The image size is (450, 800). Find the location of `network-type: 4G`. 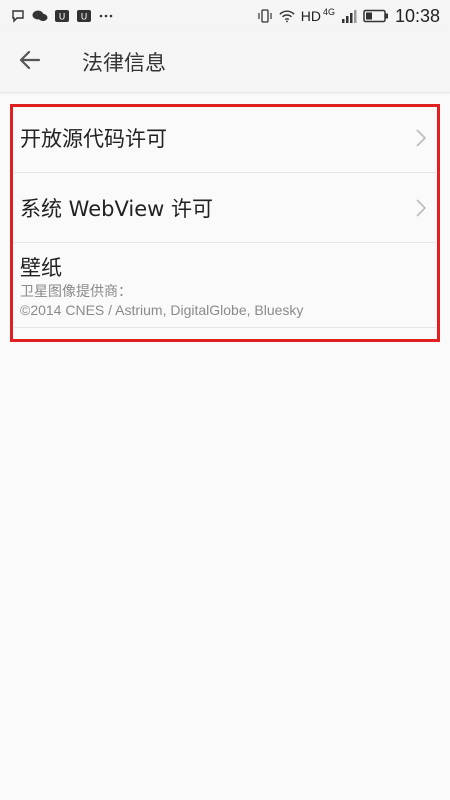

network-type: 4G is located at coordinates (328, 12).